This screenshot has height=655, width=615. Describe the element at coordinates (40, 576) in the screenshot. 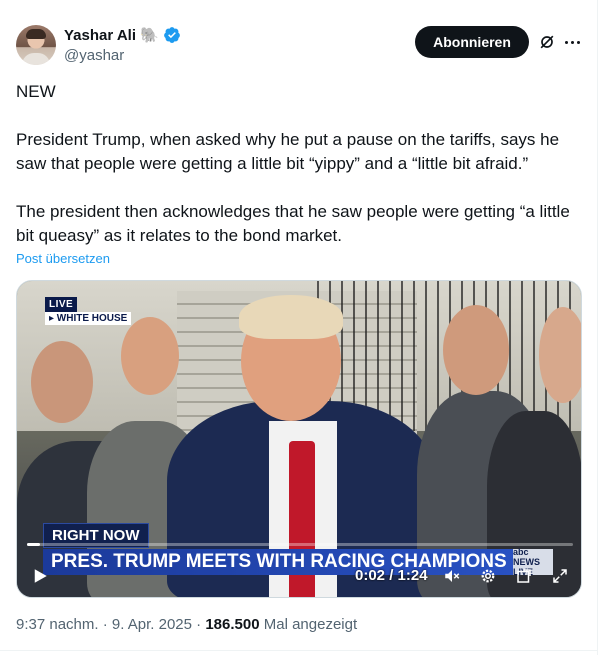

I see `play-icon` at that location.